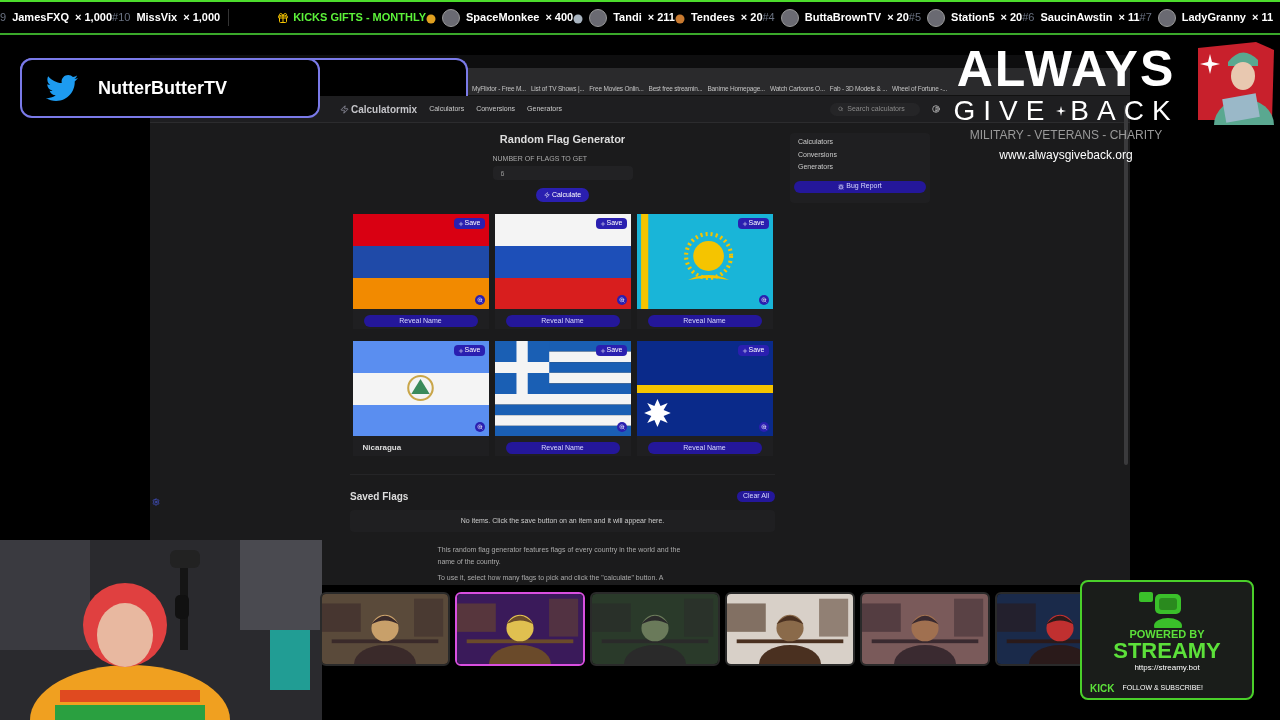 Image resolution: width=1280 pixels, height=720 pixels. What do you see at coordinates (559, 18) in the screenshot?
I see `gift-count: × 400` at bounding box center [559, 18].